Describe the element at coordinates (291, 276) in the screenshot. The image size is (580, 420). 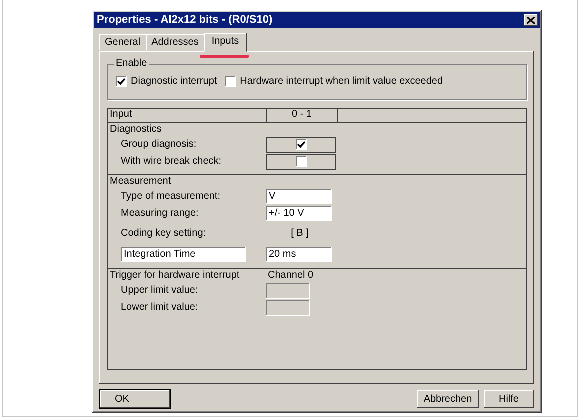
I see `column-value: Channel 0` at that location.